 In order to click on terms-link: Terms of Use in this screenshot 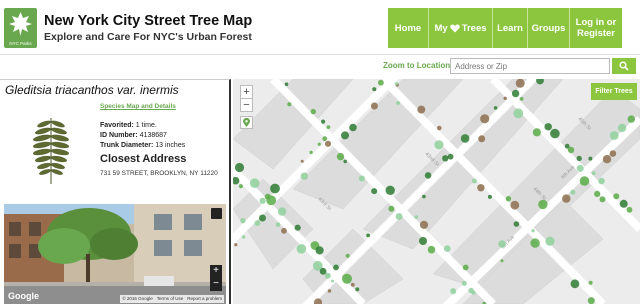, I will do `click(170, 299)`.